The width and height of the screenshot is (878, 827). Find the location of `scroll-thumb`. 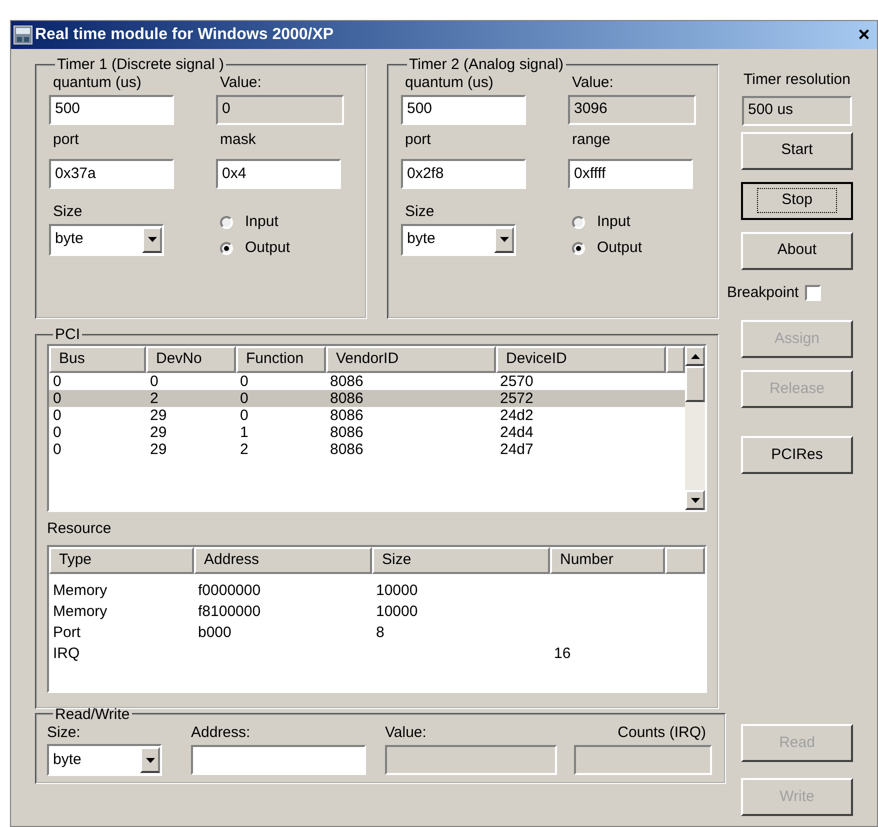

scroll-thumb is located at coordinates (695, 384).